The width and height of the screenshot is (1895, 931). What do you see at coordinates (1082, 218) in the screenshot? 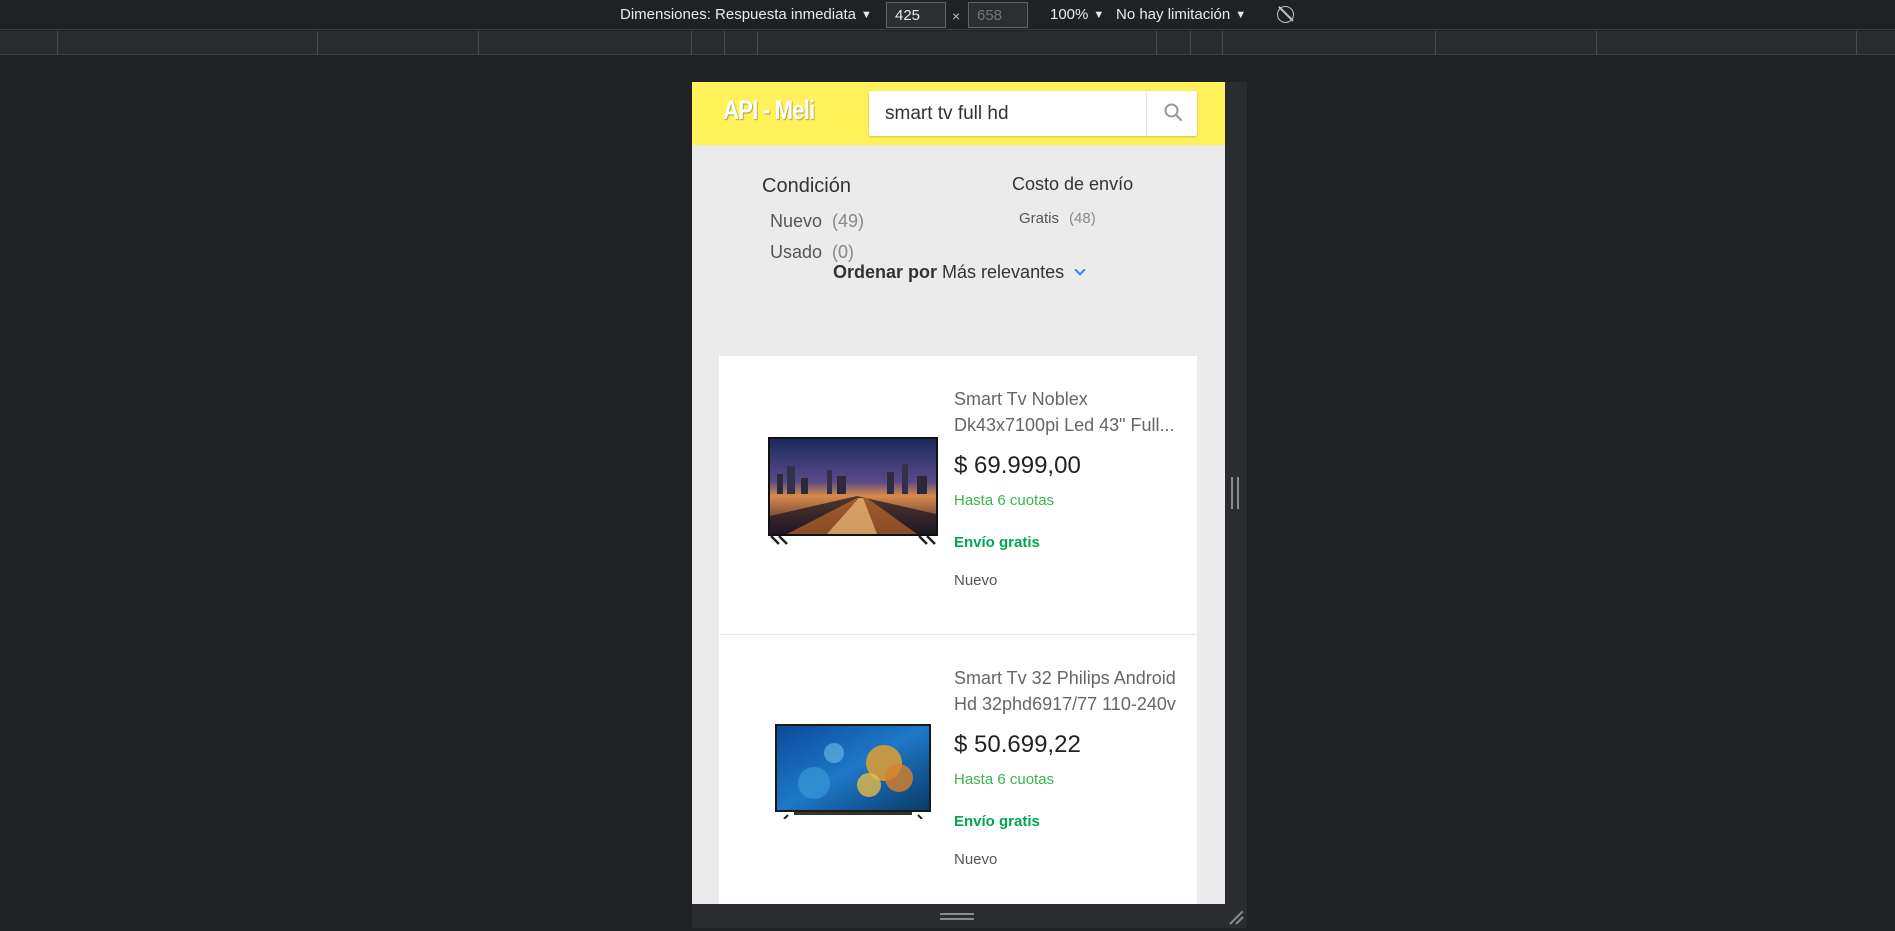
I see `option-count: (48)` at bounding box center [1082, 218].